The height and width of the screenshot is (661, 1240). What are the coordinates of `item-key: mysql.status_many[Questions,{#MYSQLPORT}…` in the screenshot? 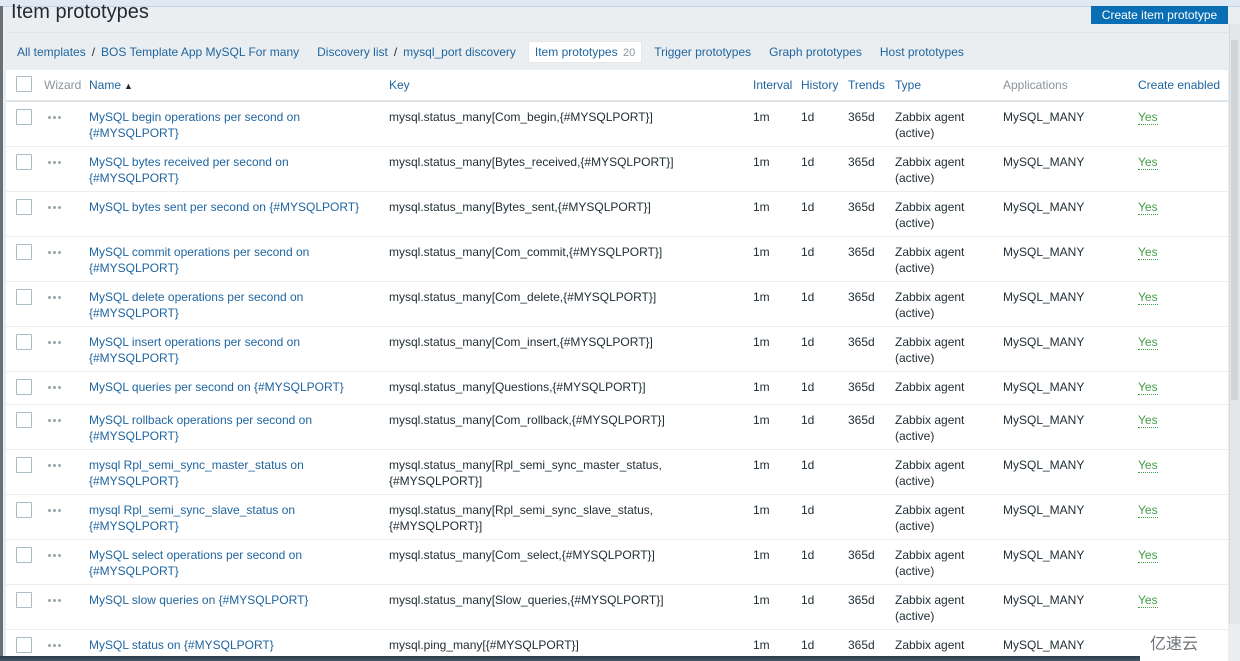 It's located at (567, 388).